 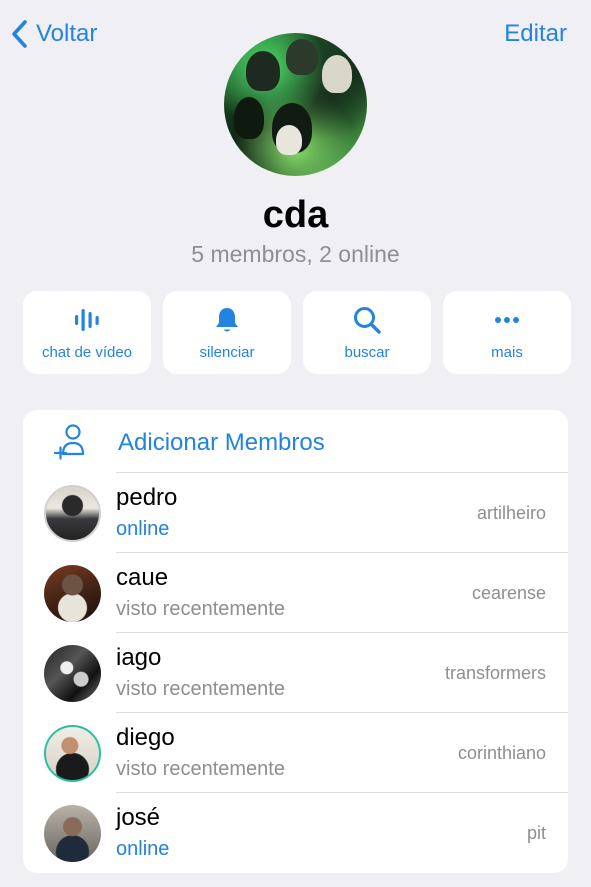 What do you see at coordinates (221, 442) in the screenshot?
I see `add-members-label: Adicionar Membros` at bounding box center [221, 442].